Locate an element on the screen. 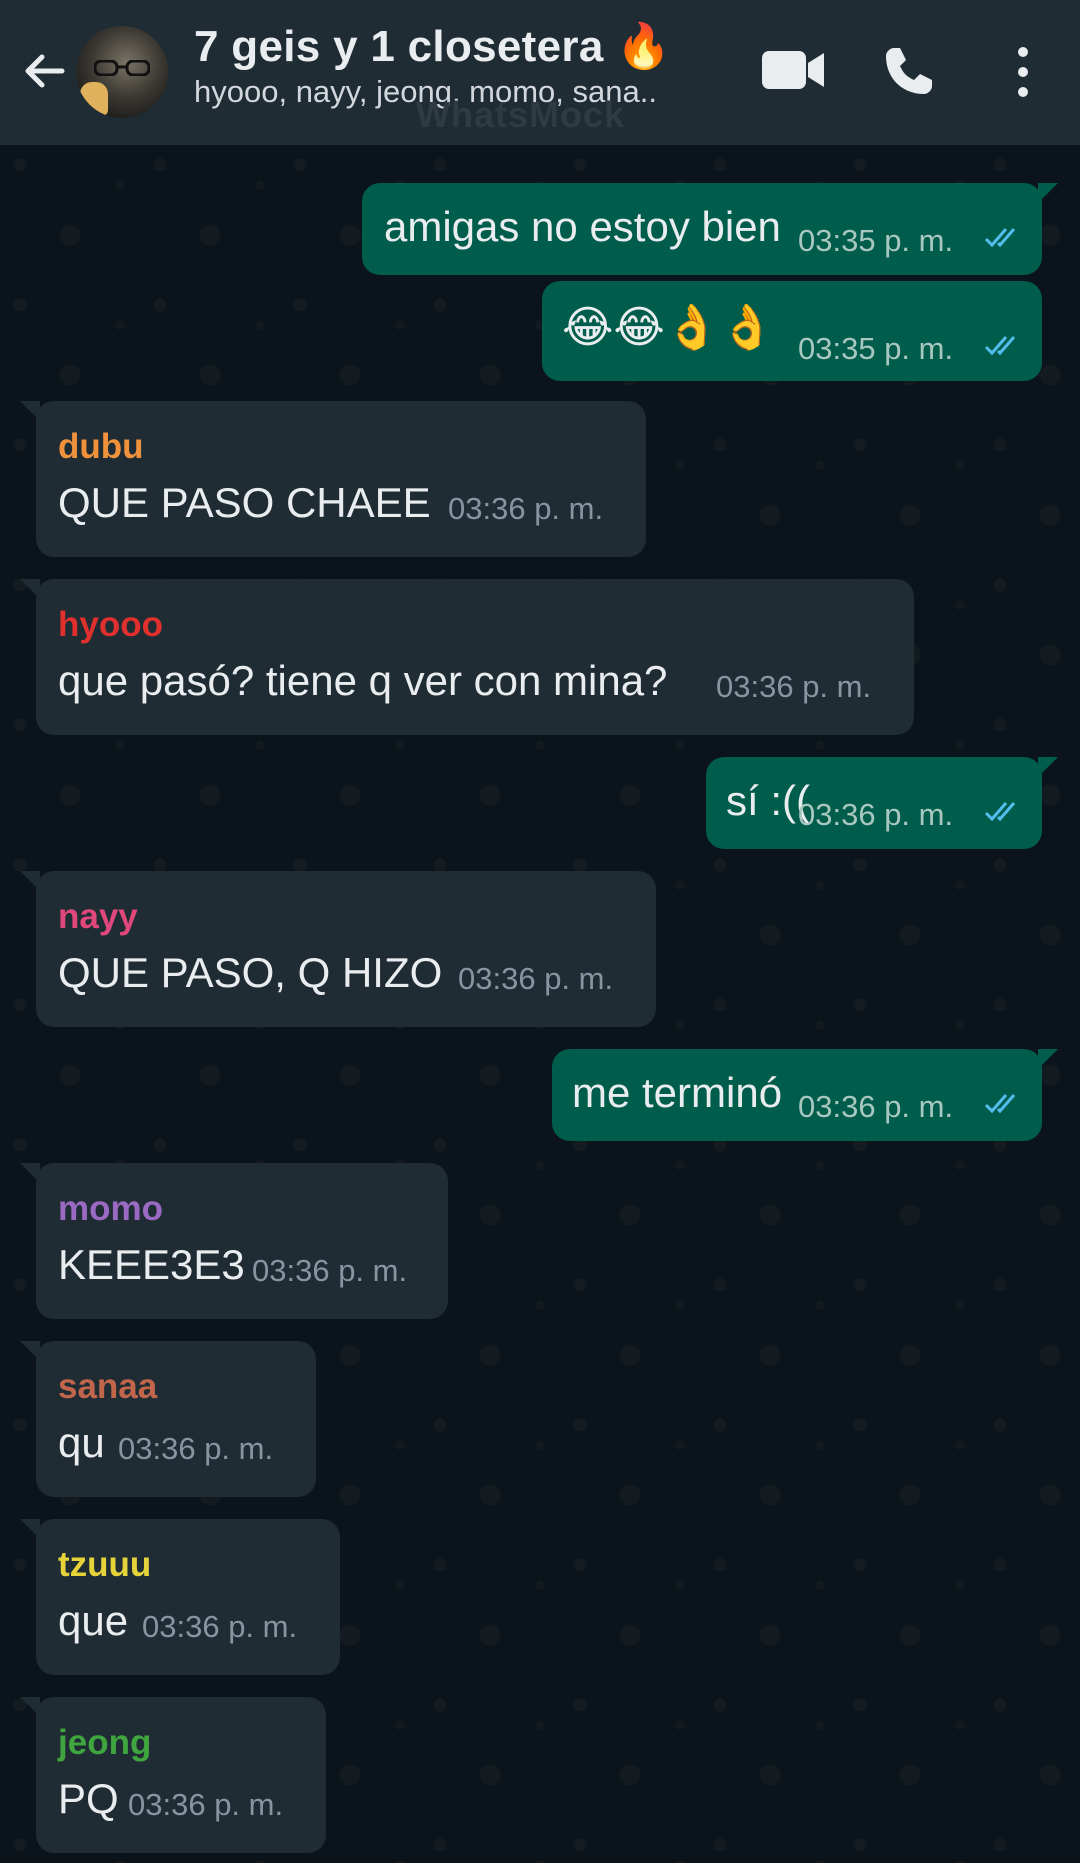 This screenshot has width=1080, height=1863. incoming-message: nayy QUE PASO, Q HIZO 03:36 p. m. is located at coordinates (338, 949).